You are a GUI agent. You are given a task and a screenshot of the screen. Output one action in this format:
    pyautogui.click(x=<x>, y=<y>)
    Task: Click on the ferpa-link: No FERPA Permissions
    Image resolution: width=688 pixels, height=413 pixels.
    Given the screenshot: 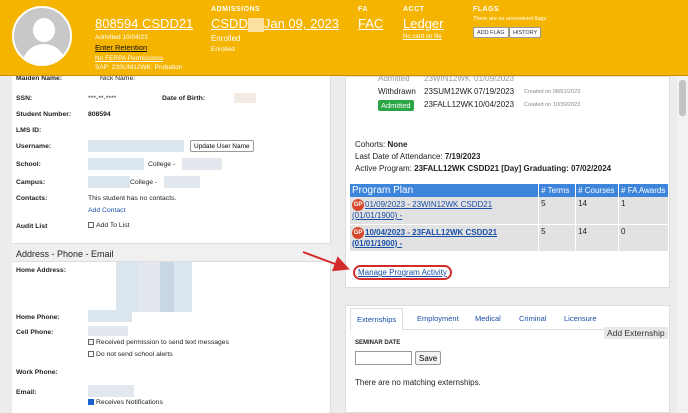 What is the action you would take?
    pyautogui.click(x=129, y=58)
    